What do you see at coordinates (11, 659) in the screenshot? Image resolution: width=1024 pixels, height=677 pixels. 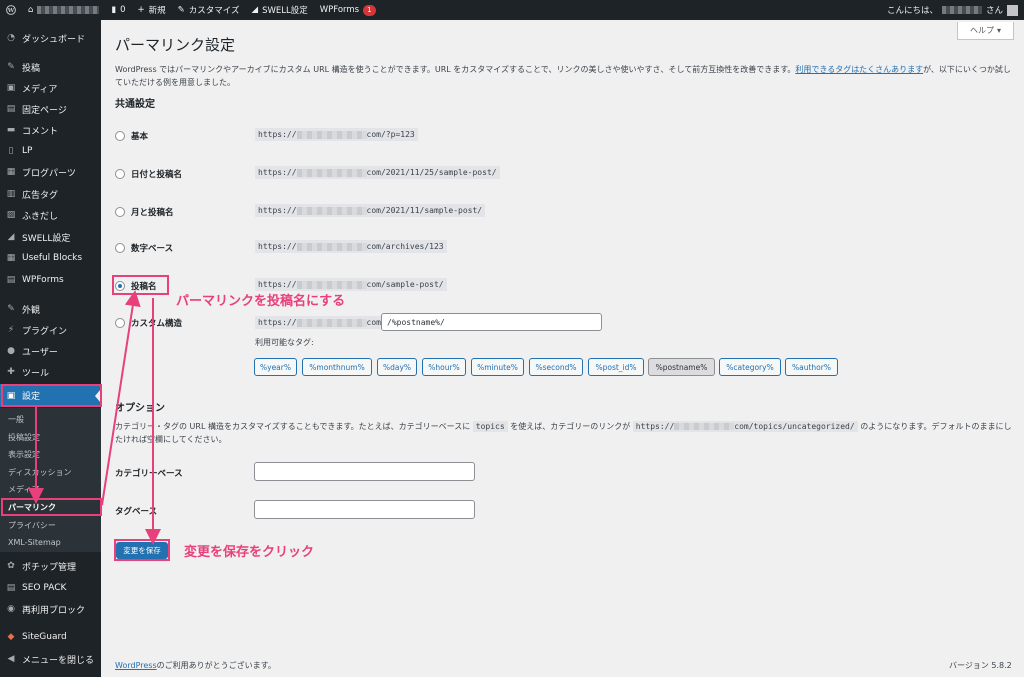 I see `collapse-icon: ◀` at bounding box center [11, 659].